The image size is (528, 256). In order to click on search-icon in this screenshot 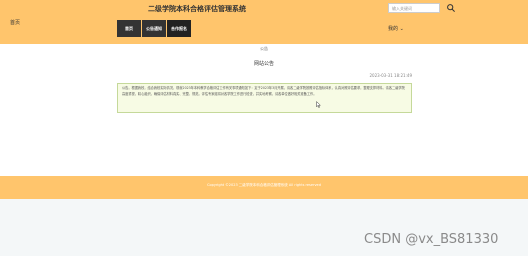, I will do `click(451, 8)`.